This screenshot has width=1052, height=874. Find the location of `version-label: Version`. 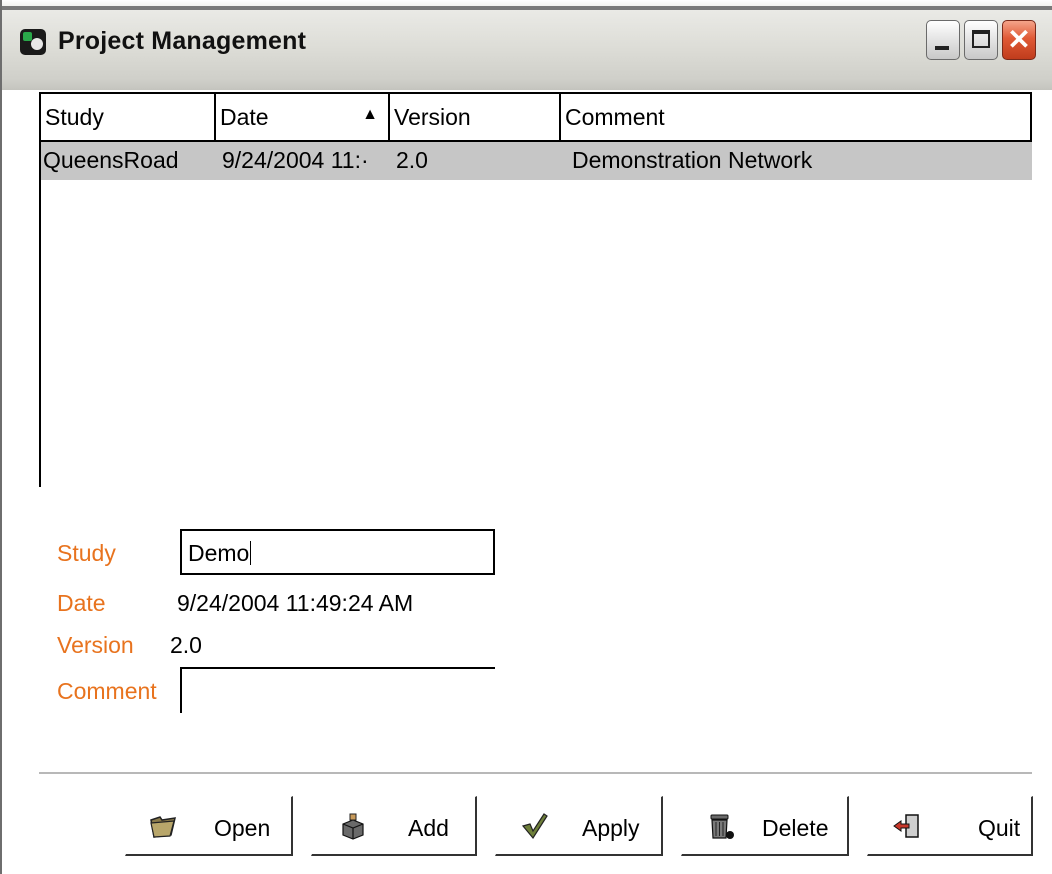

version-label: Version is located at coordinates (95, 645).